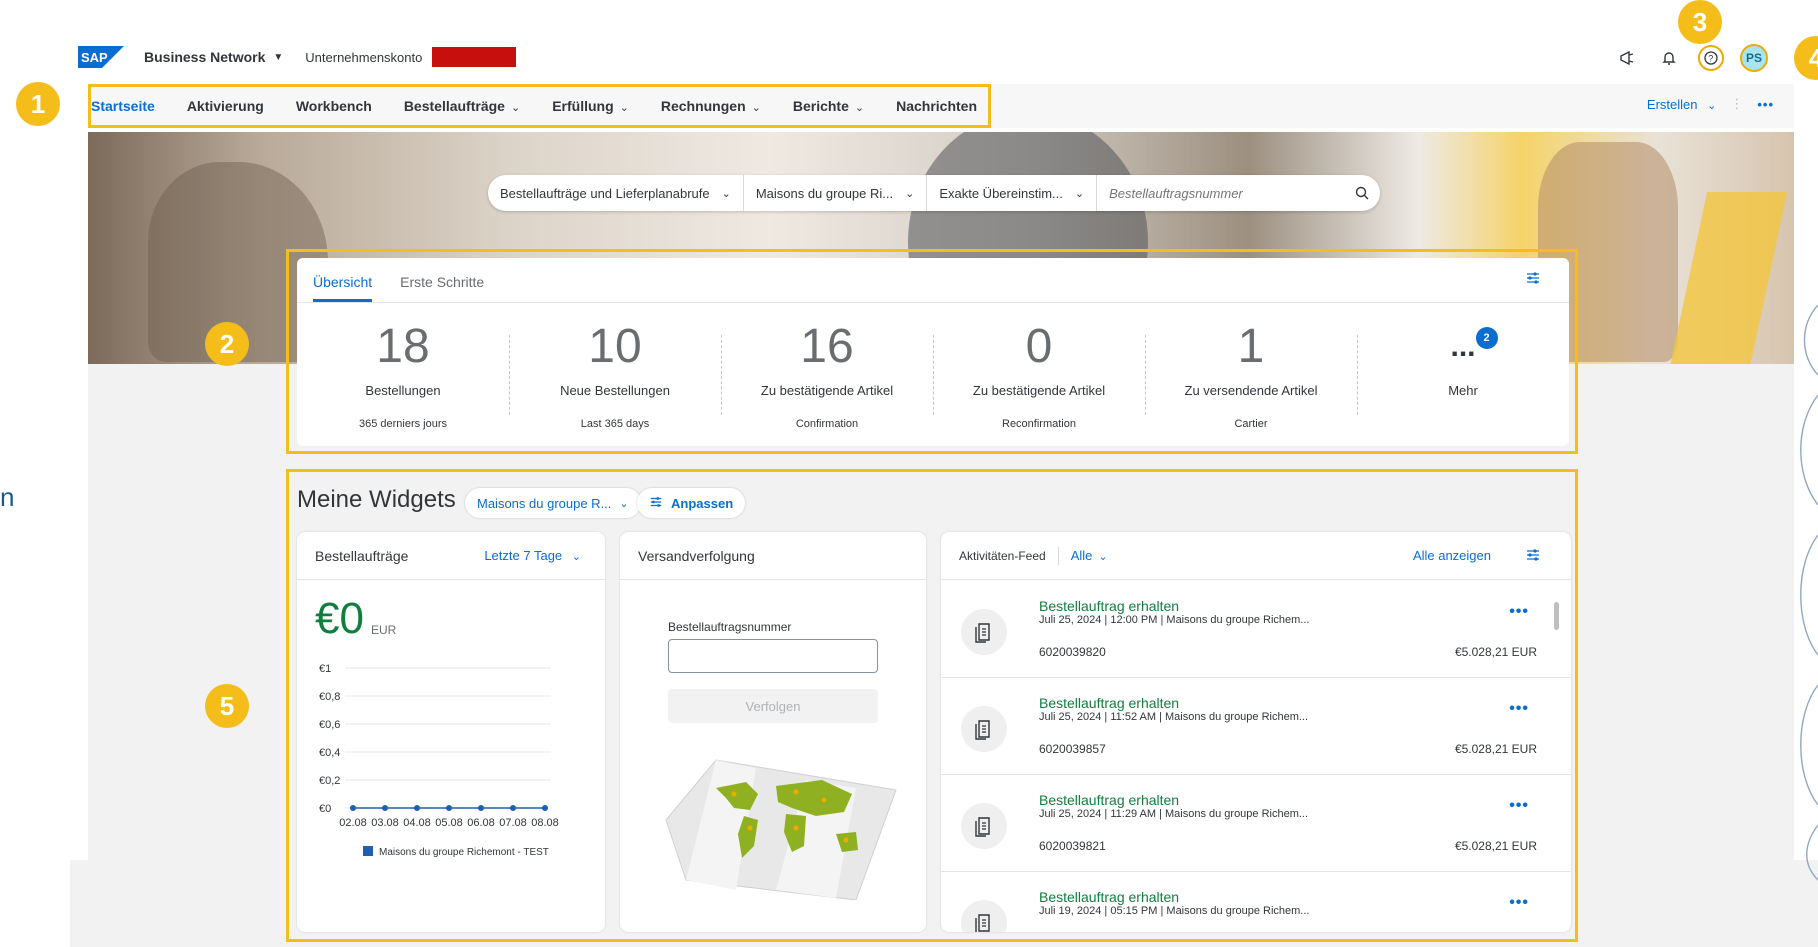 The width and height of the screenshot is (1818, 947). Describe the element at coordinates (616, 193) in the screenshot. I see `doc-type-select: Bestellaufträge und Lieferplanabrufe ⌄` at that location.